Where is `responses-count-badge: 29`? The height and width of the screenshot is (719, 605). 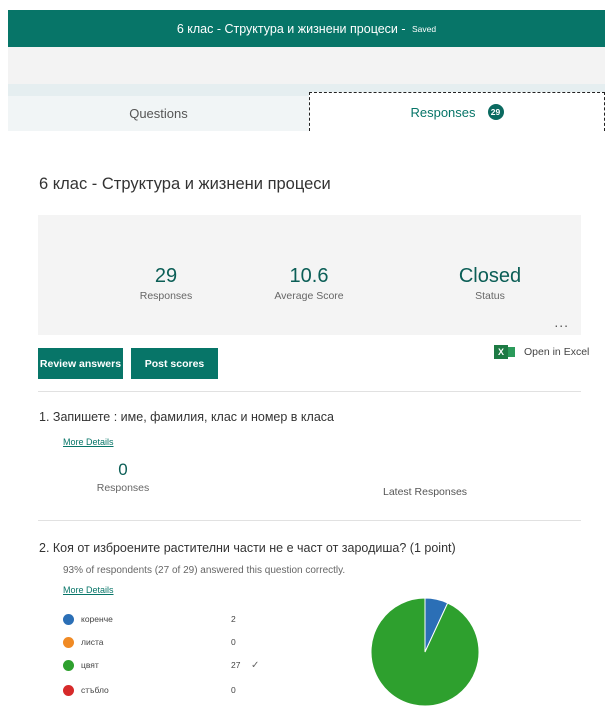
responses-count-badge: 29 is located at coordinates (495, 112).